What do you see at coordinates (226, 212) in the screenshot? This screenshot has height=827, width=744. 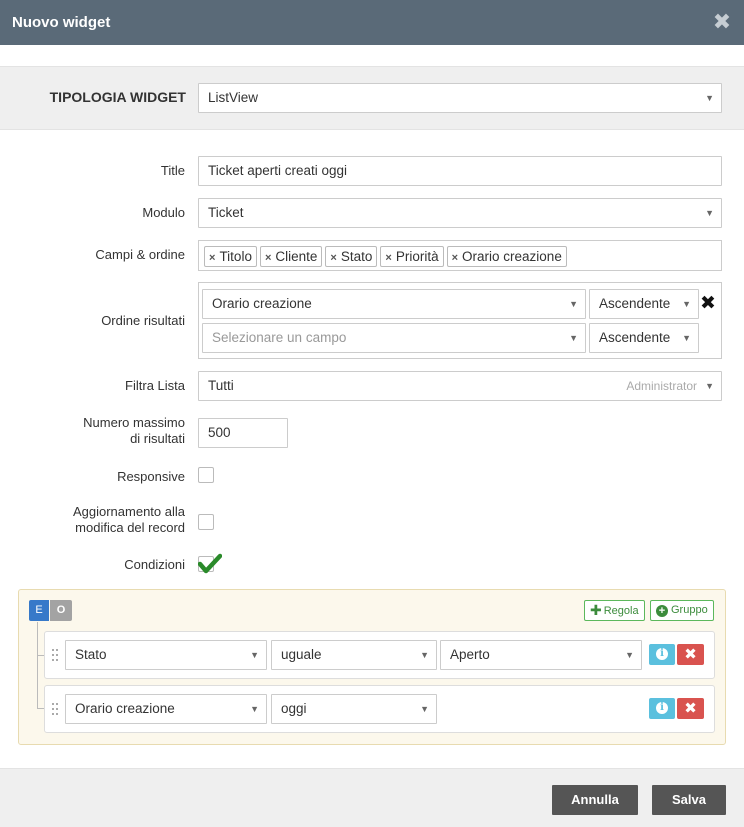 I see `module-value: Ticket` at bounding box center [226, 212].